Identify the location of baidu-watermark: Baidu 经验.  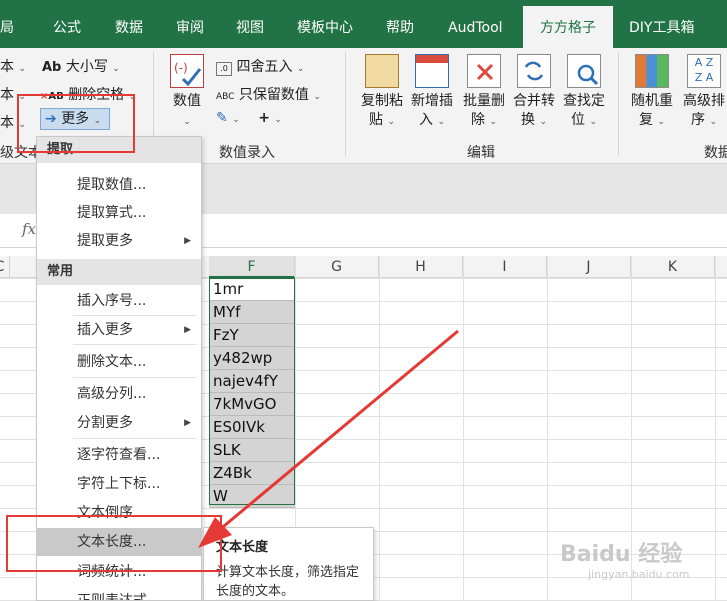
(621, 554).